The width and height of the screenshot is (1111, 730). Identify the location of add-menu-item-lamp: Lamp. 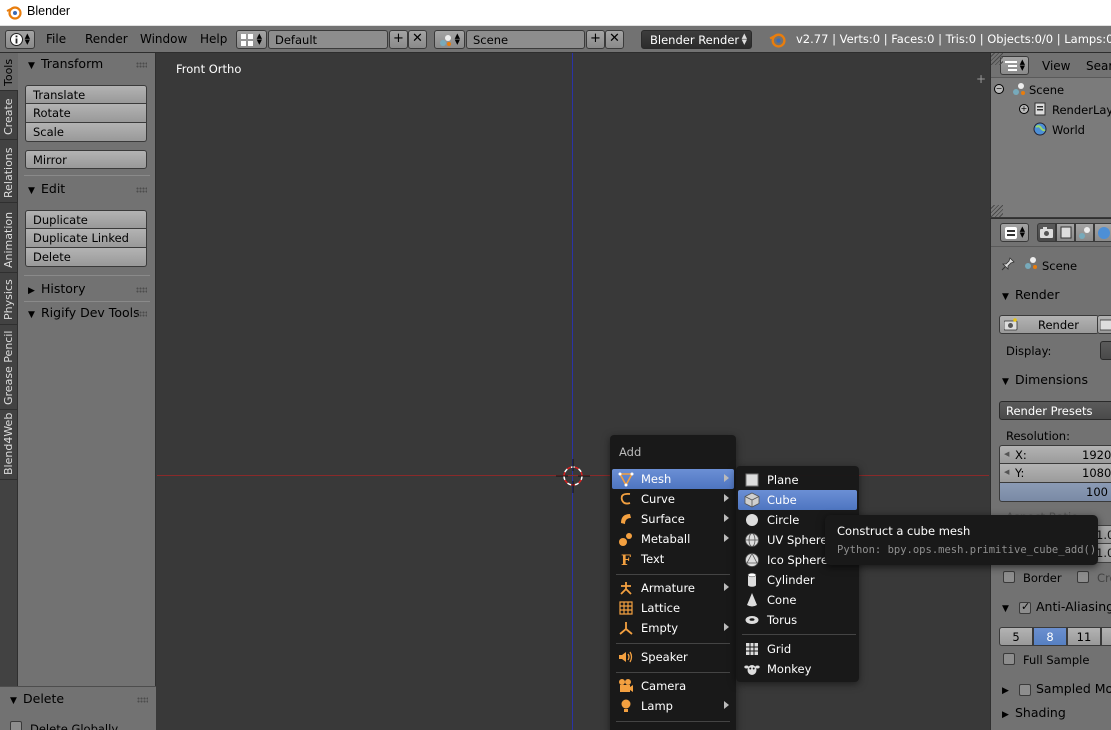
(673, 706).